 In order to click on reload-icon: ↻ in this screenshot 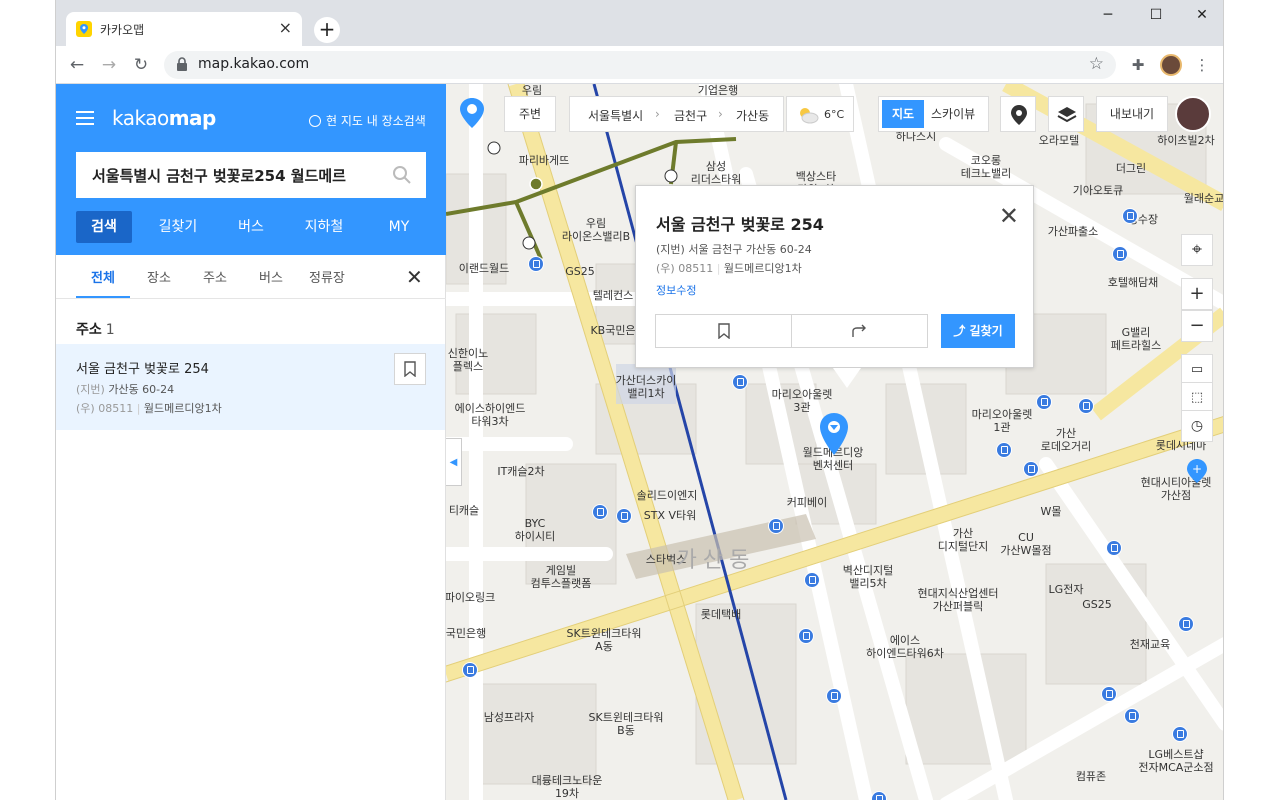, I will do `click(141, 65)`.